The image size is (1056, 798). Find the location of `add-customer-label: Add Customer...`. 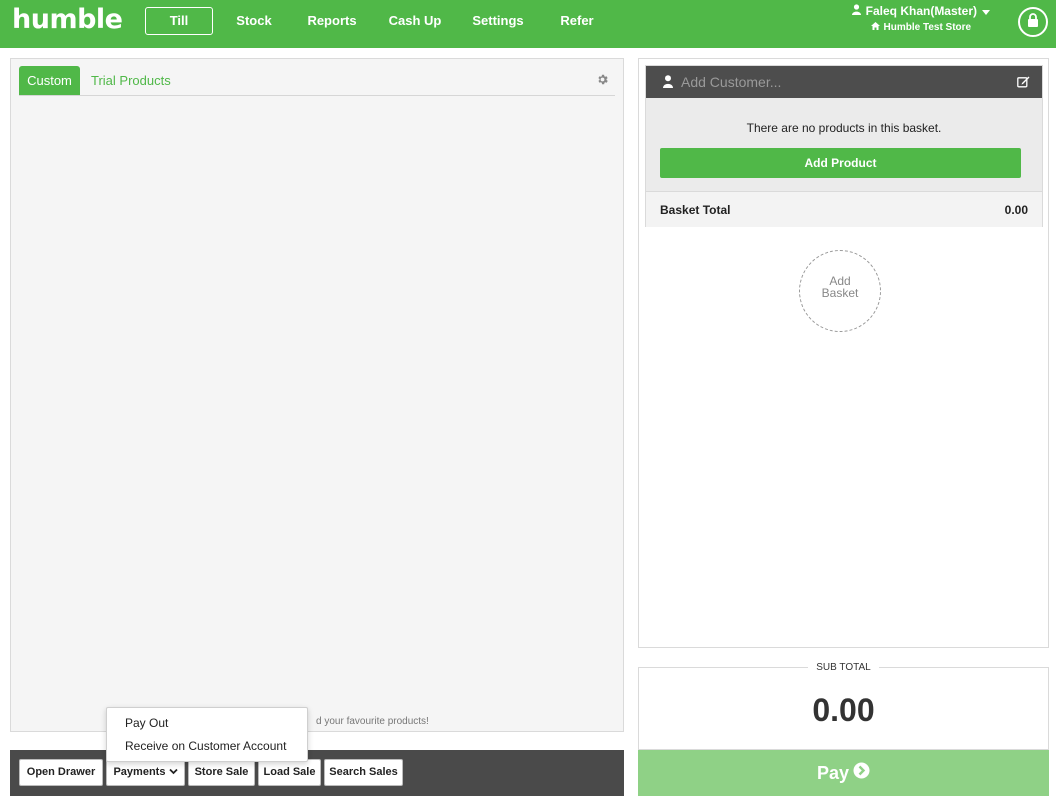

add-customer-label: Add Customer... is located at coordinates (731, 82).